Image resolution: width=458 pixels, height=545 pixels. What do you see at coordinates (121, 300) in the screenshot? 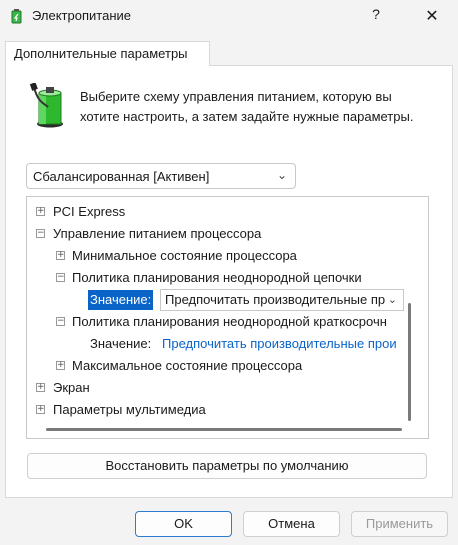
I see `value-label-selected: Значение:` at bounding box center [121, 300].